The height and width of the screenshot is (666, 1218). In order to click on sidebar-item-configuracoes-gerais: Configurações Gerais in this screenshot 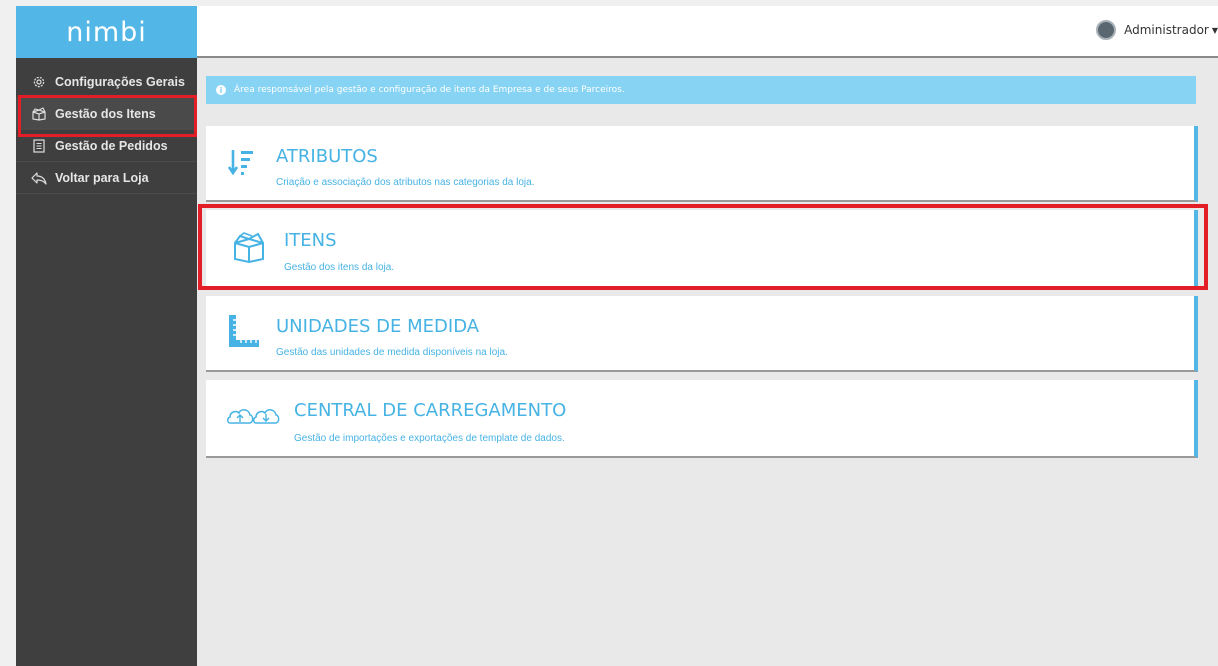, I will do `click(106, 82)`.